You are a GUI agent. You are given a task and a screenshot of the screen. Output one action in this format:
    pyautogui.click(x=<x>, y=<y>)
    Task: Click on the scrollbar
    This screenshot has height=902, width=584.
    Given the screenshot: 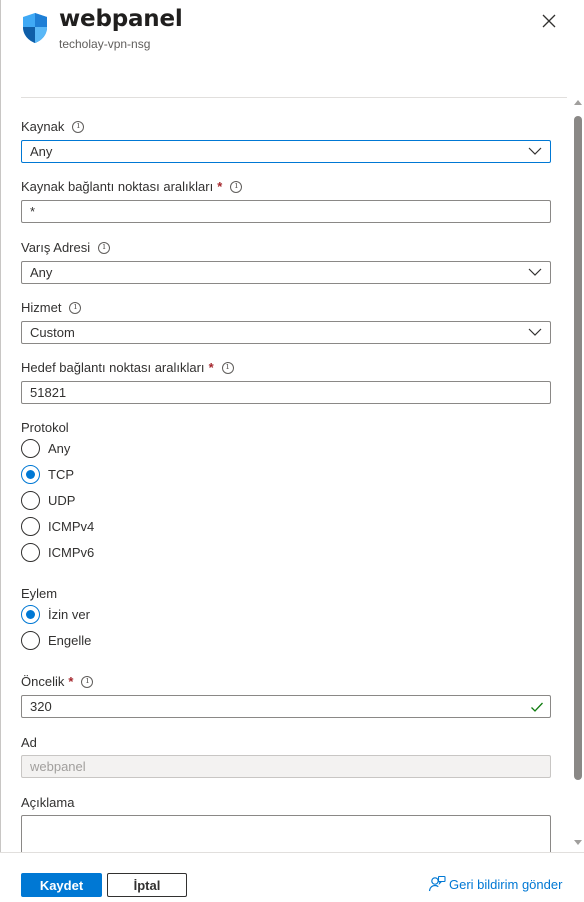 What is the action you would take?
    pyautogui.click(x=578, y=475)
    